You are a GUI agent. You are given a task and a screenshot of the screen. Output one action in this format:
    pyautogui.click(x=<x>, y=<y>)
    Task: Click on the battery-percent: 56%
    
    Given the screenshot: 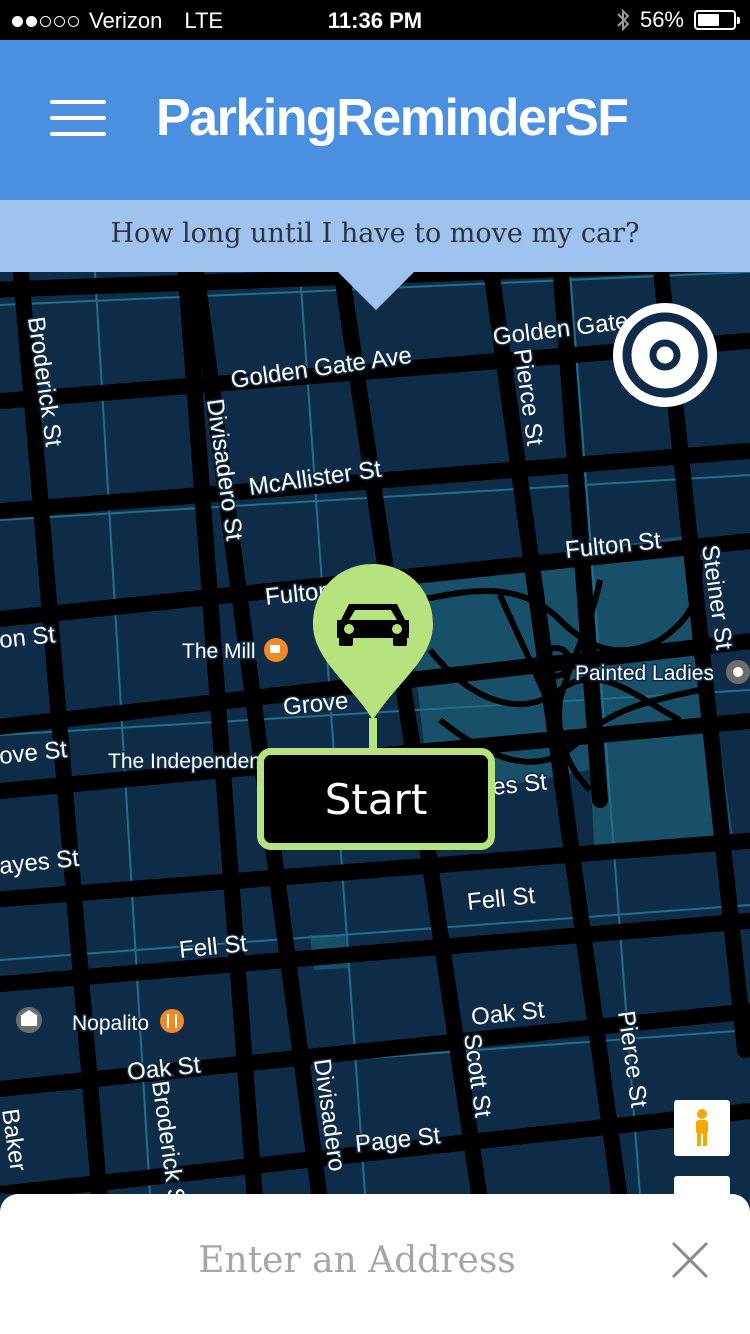 What is the action you would take?
    pyautogui.click(x=661, y=19)
    